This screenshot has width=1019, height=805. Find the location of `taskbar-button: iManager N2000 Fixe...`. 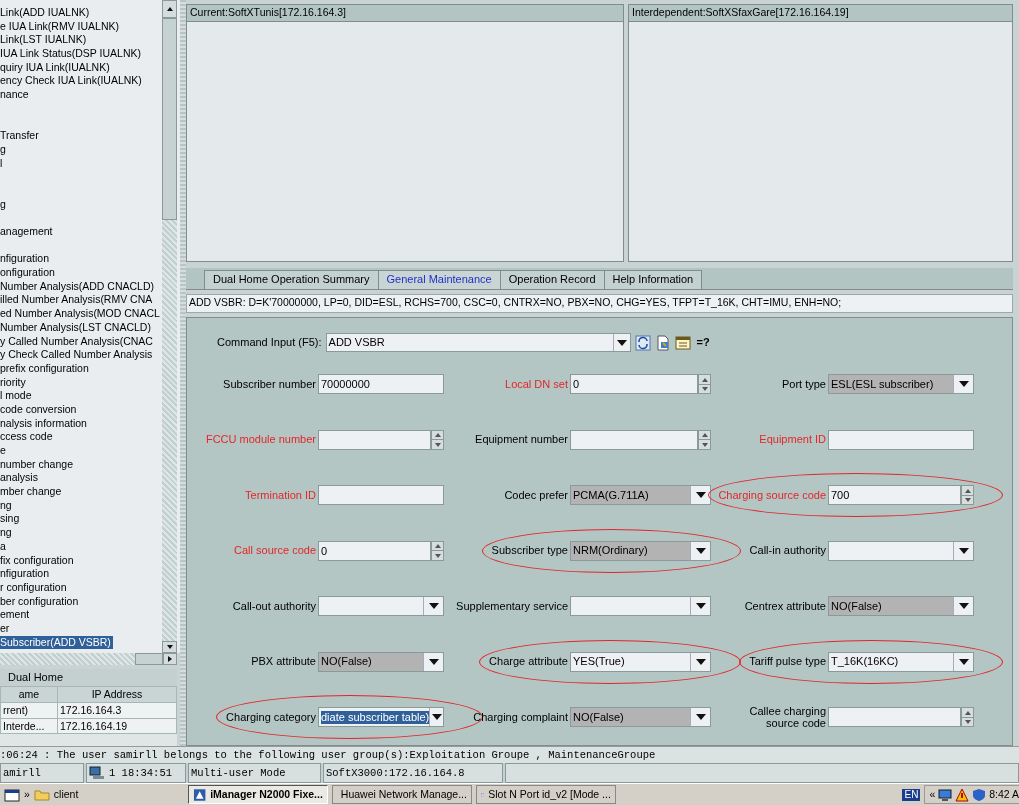

taskbar-button: iManager N2000 Fixe... is located at coordinates (257, 794).